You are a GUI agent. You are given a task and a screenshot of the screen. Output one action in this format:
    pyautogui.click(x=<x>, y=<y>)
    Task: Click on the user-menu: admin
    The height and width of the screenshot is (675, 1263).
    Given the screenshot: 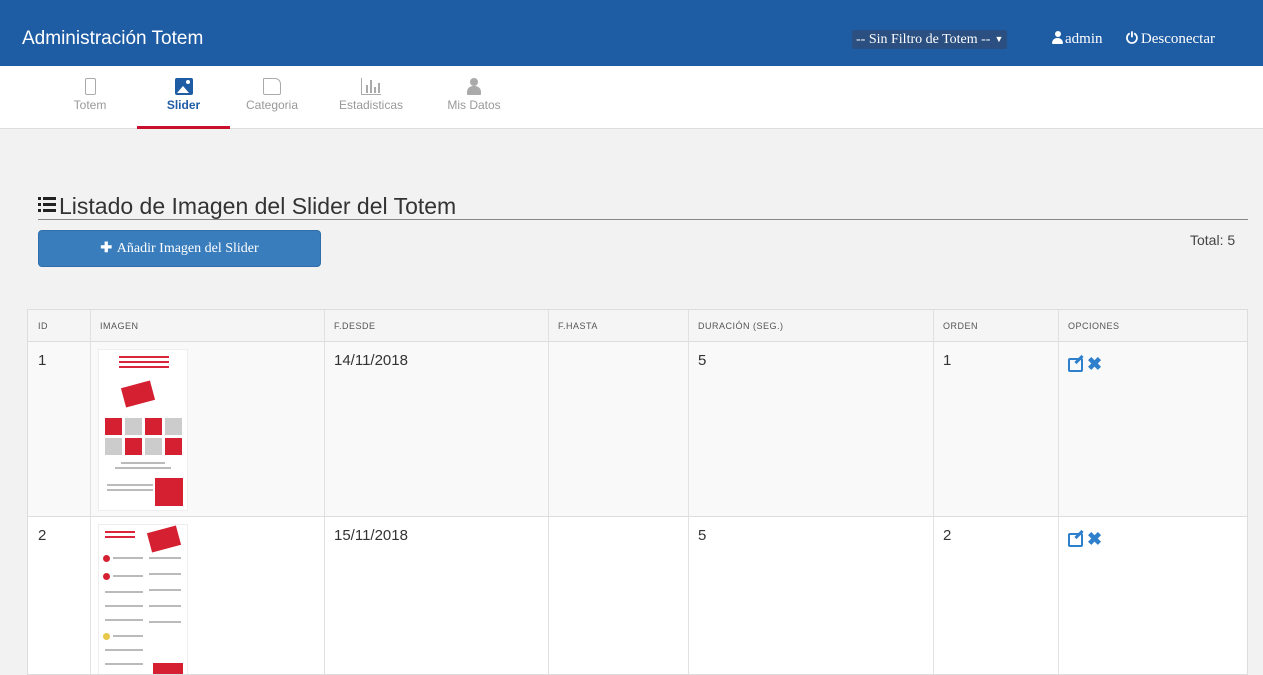 What is the action you would take?
    pyautogui.click(x=1077, y=39)
    